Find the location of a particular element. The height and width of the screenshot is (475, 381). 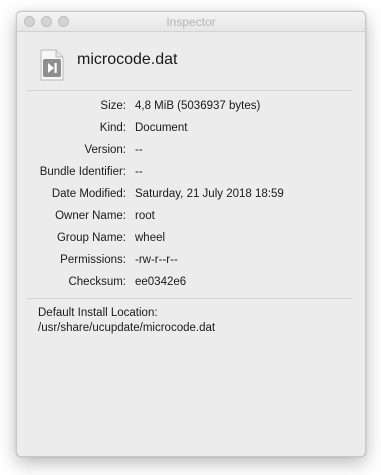

date-modified-value: Saturday, 21 July 2018 18:59 is located at coordinates (209, 194).